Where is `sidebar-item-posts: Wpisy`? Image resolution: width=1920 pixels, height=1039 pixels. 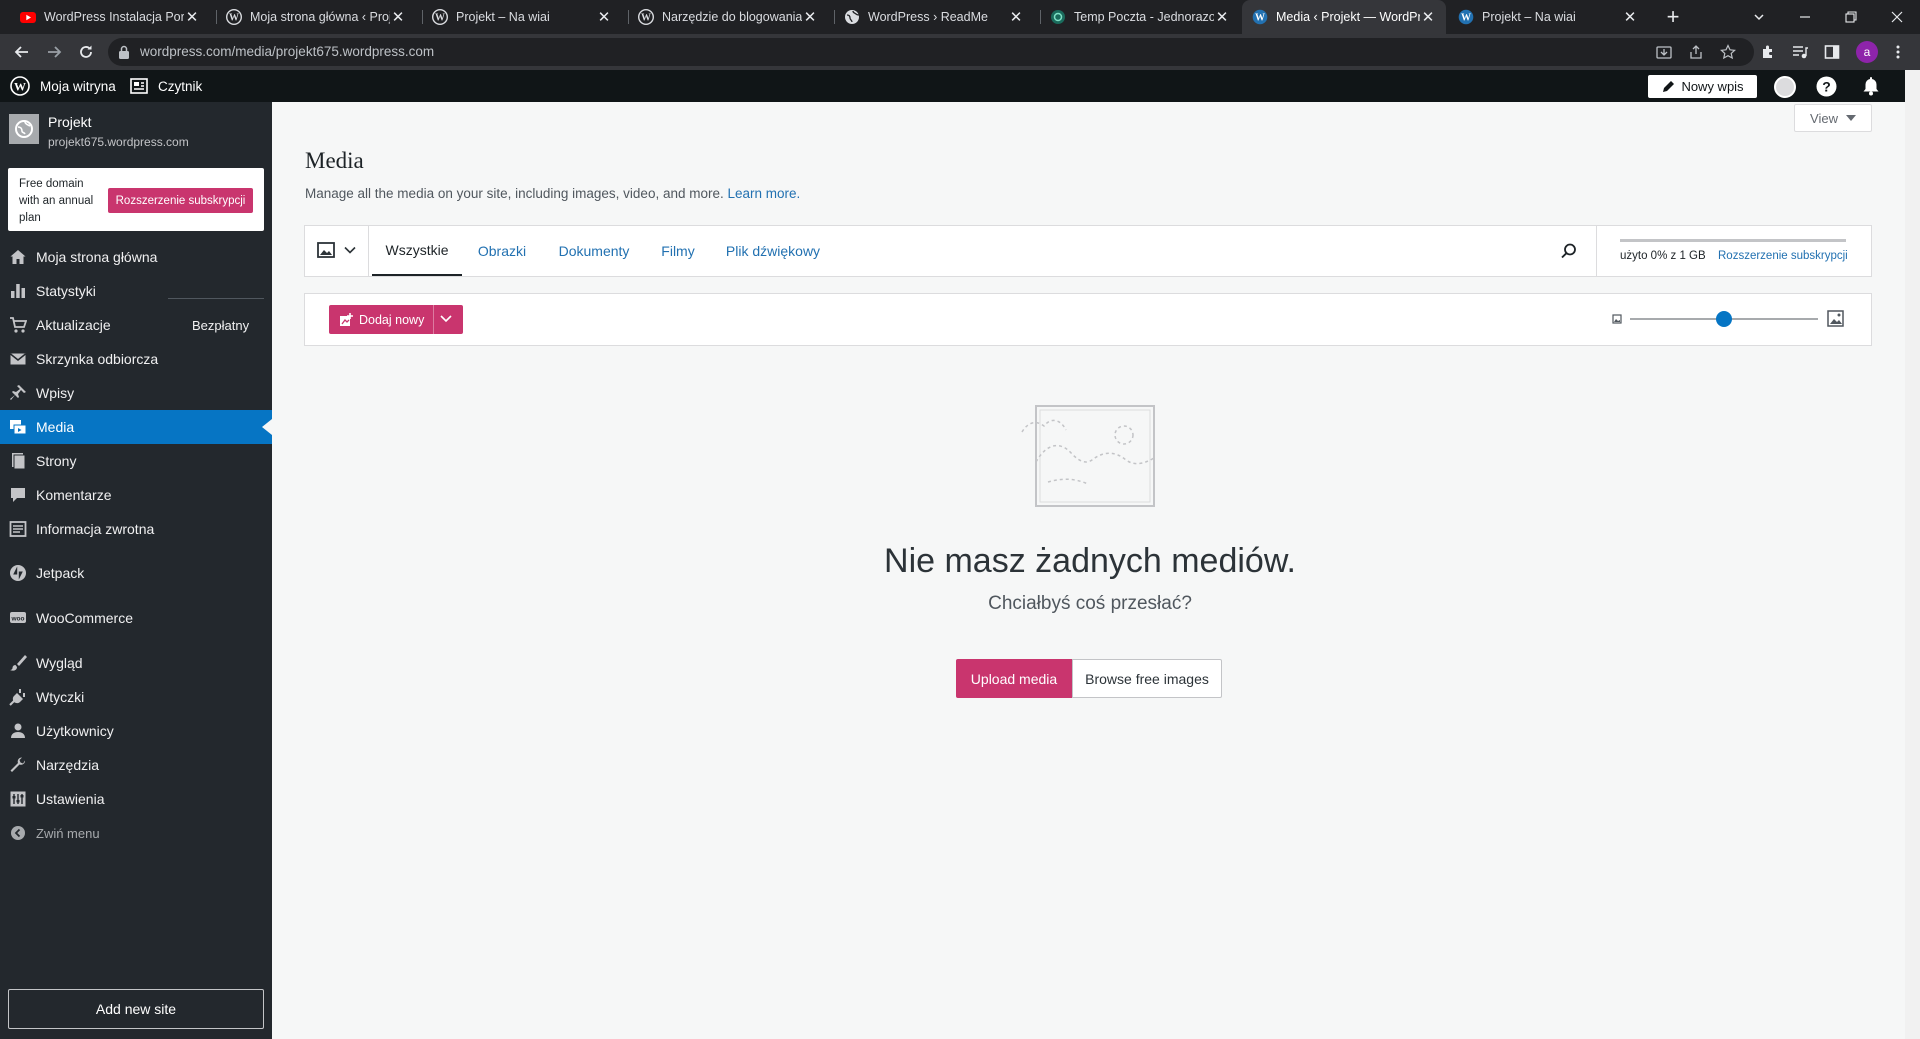
sidebar-item-posts: Wpisy is located at coordinates (136, 393).